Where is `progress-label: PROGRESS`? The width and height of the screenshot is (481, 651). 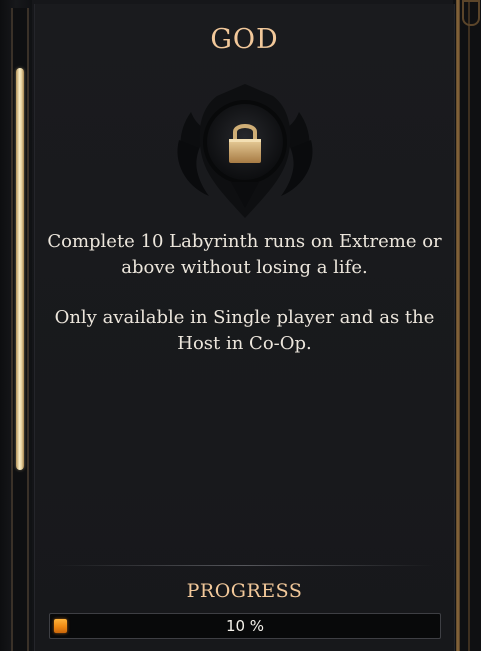 progress-label: PROGRESS is located at coordinates (244, 591).